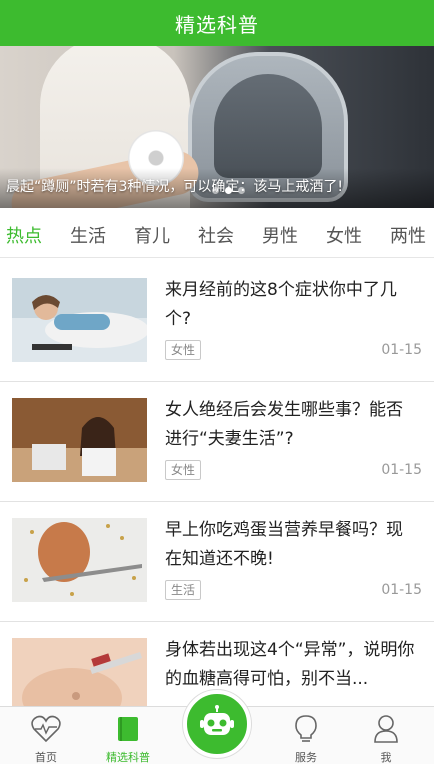  Describe the element at coordinates (152, 235) in the screenshot. I see `tab-parenting: 育儿` at that location.